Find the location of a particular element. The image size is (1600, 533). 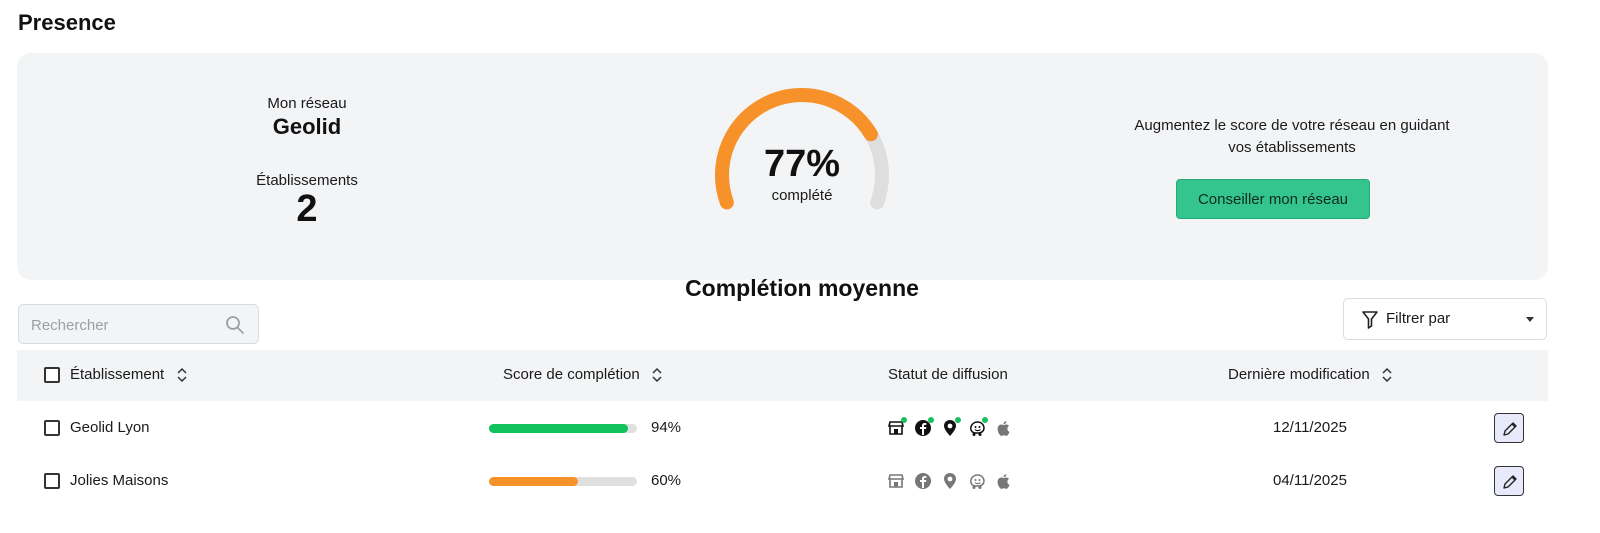

search-box is located at coordinates (138, 324).